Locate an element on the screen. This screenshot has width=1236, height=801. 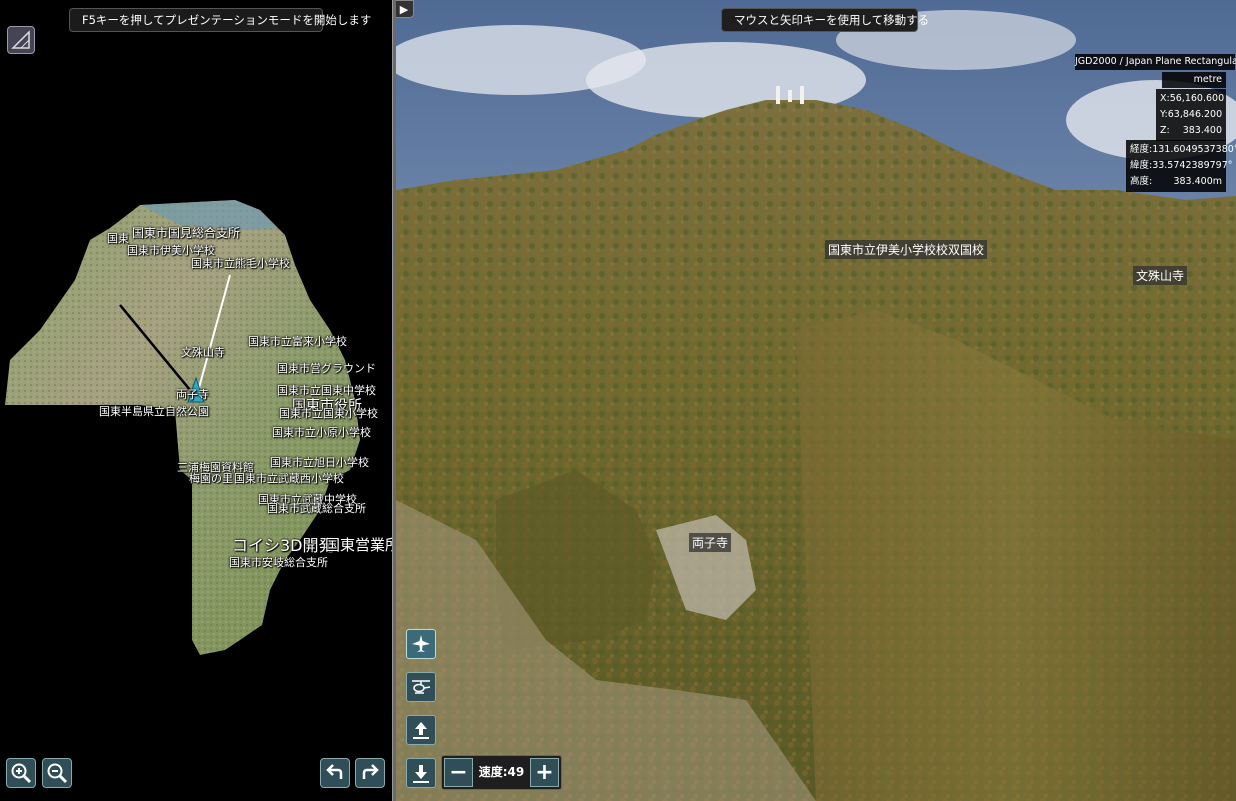
x-value: 56,160.600 is located at coordinates (1197, 98).